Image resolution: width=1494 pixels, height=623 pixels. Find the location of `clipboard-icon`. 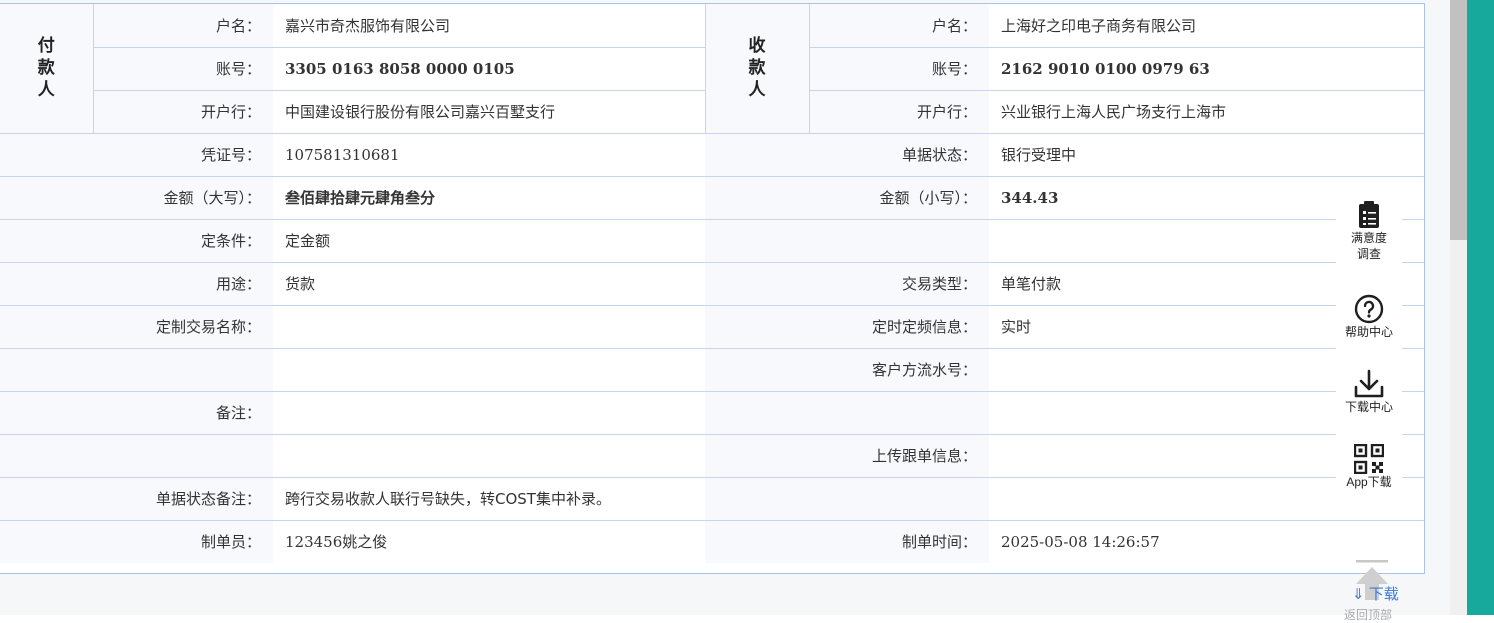

clipboard-icon is located at coordinates (1369, 214).